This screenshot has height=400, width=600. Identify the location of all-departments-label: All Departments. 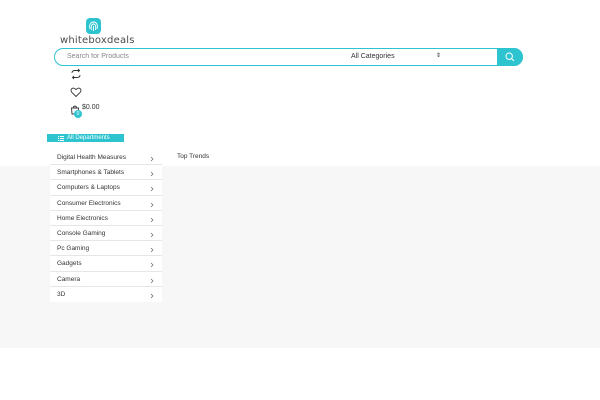
(88, 138).